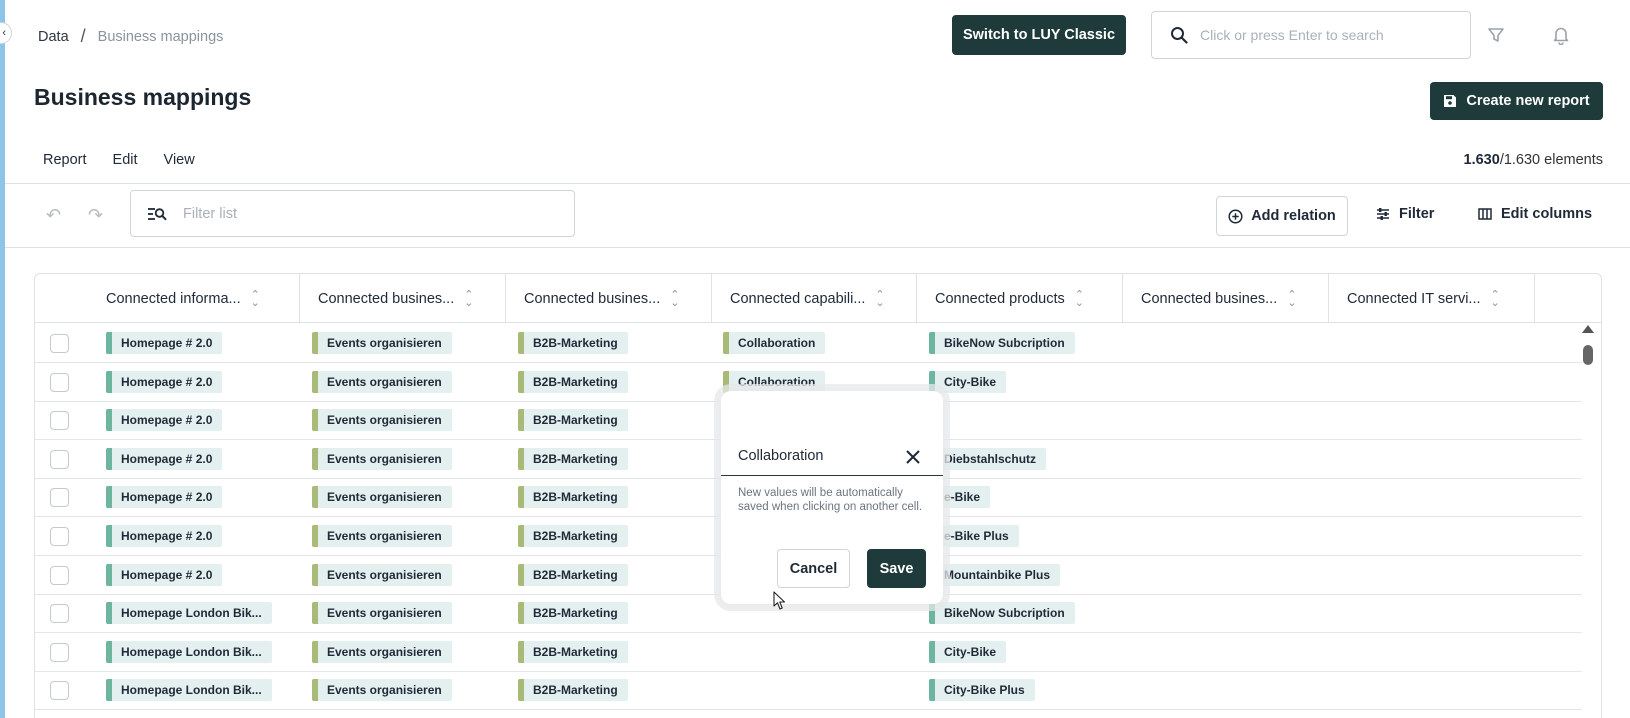  I want to click on breadcrumb: Data / Business mappings, so click(130, 36).